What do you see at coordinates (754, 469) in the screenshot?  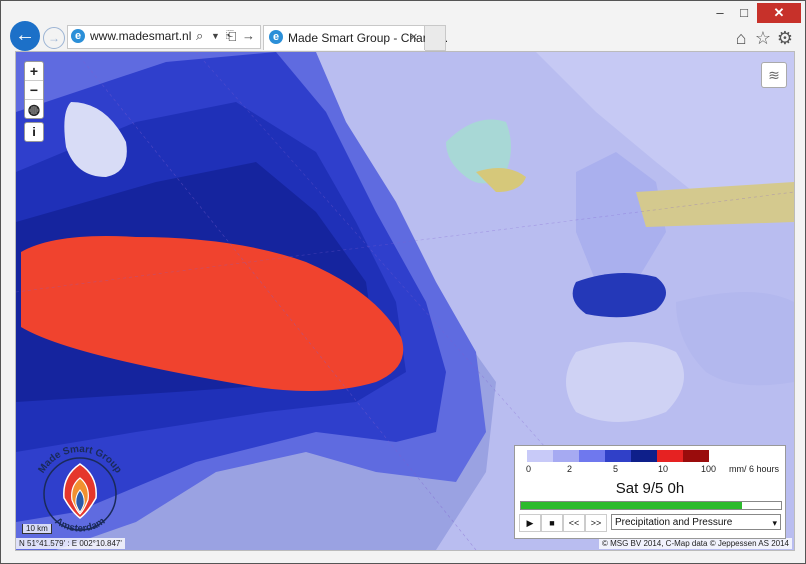 I see `legend-unit: mm/ 6 hours` at bounding box center [754, 469].